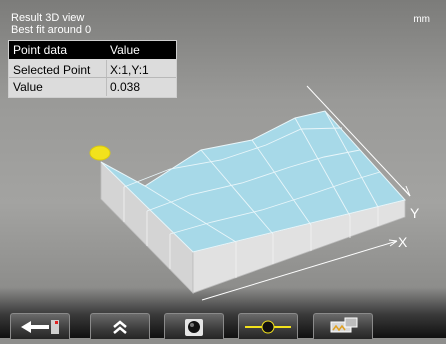  I want to click on axis-y-label: Y, so click(415, 213).